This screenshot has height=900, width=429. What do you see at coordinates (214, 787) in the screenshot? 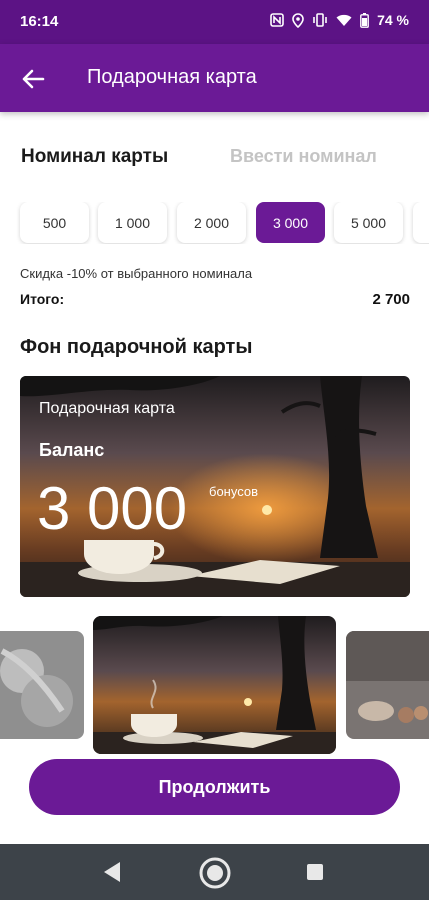
I see `continue-button: Продолжить` at bounding box center [214, 787].